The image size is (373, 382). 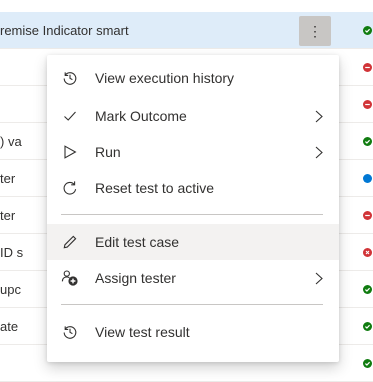 I want to click on menu-item-edit-test-case: Edit test case, so click(x=193, y=242).